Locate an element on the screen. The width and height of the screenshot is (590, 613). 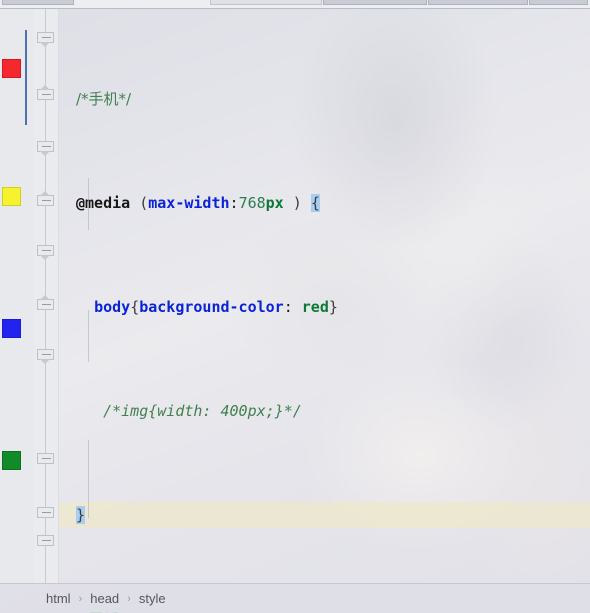
fold-collapse-media-large is located at coordinates (45, 356).